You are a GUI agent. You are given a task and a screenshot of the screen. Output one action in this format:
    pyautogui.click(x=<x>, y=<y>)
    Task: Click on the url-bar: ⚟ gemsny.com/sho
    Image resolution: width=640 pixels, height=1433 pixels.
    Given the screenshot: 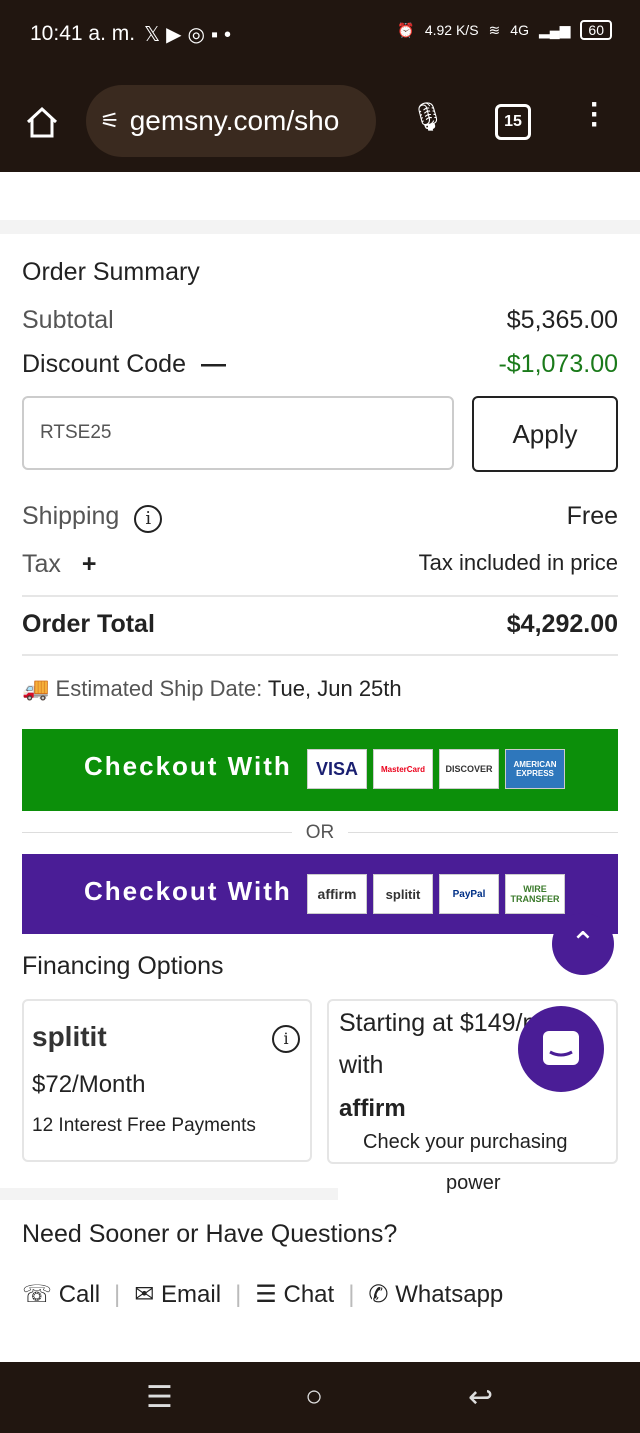 What is the action you would take?
    pyautogui.click(x=231, y=121)
    